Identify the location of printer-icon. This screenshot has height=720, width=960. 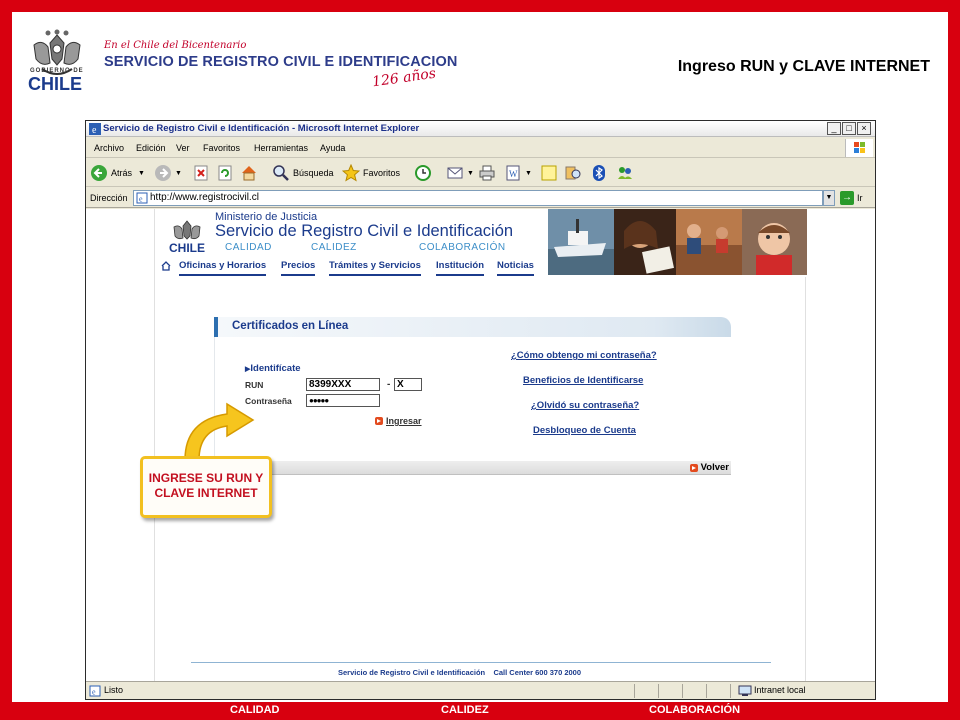
(487, 173).